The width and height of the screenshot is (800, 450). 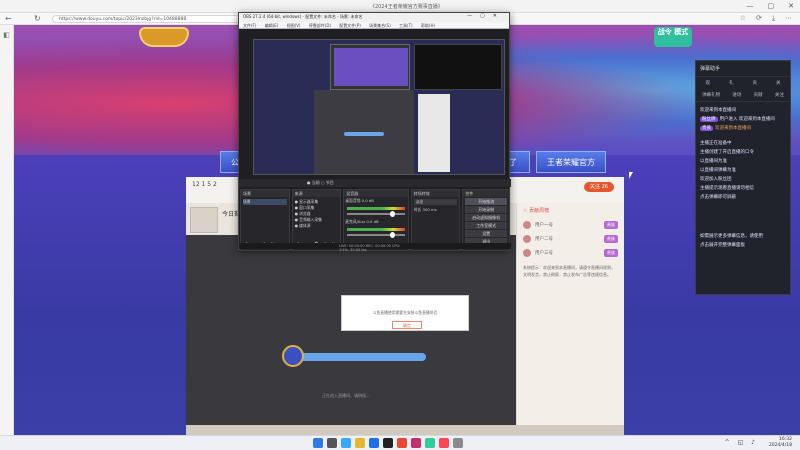 I want to click on dialog-confirm-button: 确定, so click(x=407, y=325).